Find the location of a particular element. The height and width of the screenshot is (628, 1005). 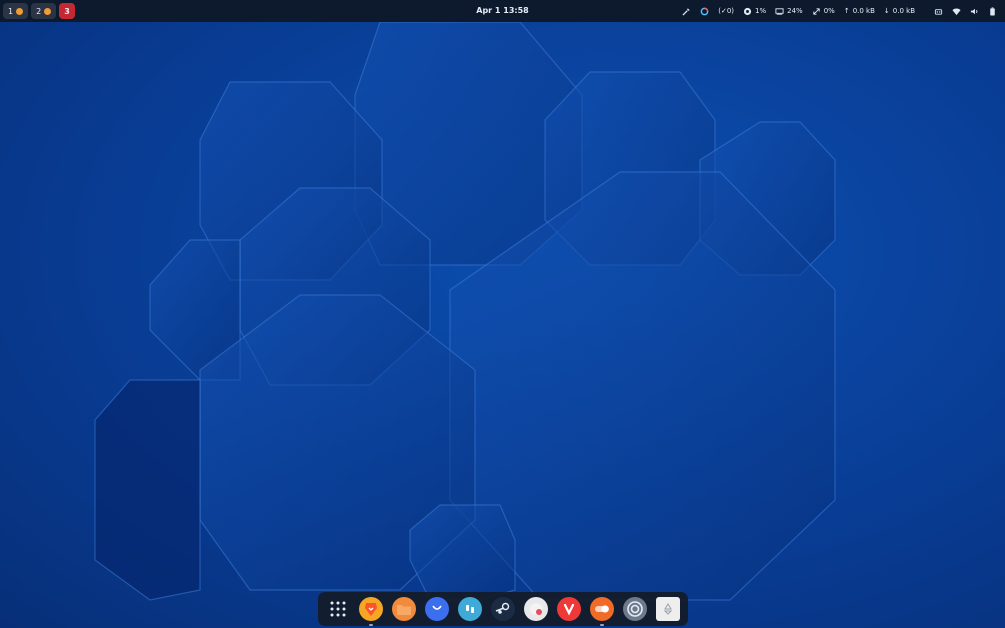

upload-indicator: ↑ 0.0 kB is located at coordinates (859, 11).